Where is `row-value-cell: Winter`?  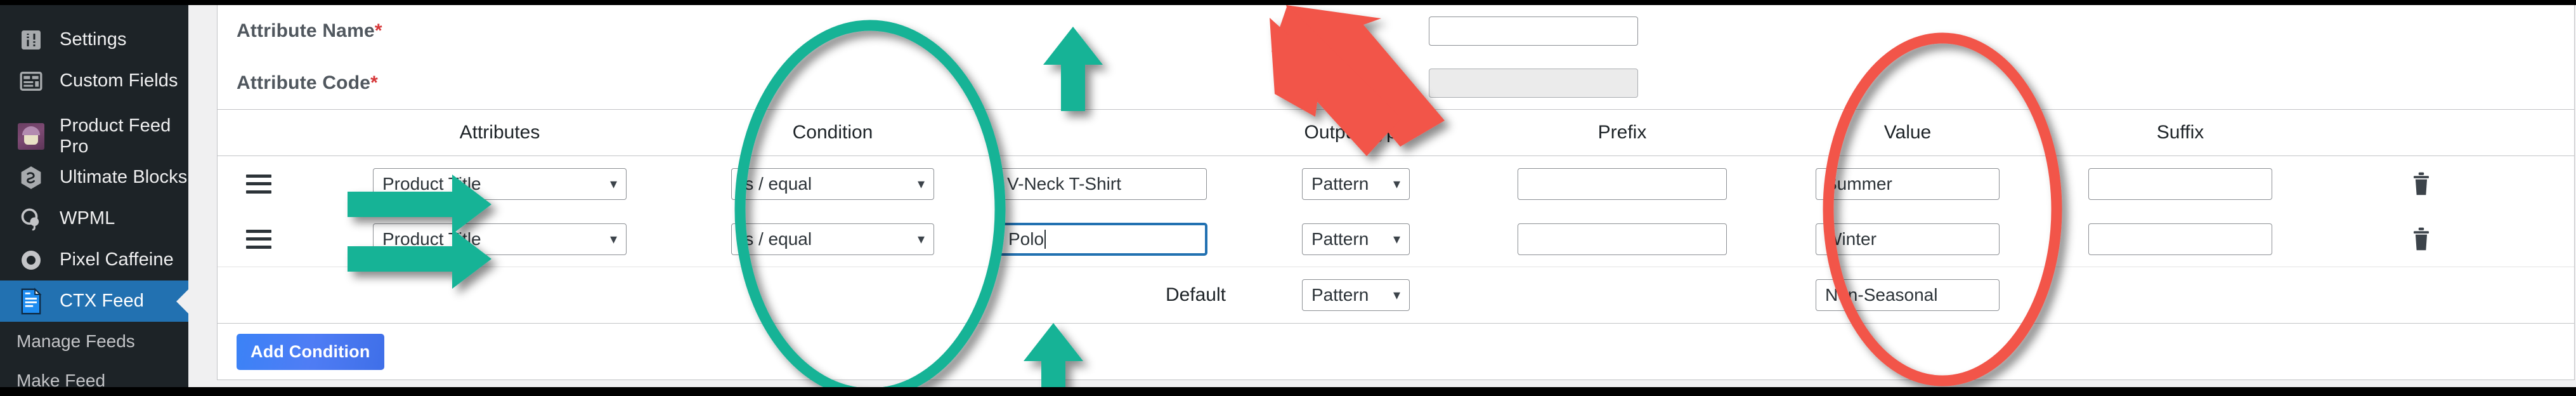
row-value-cell: Winter is located at coordinates (1907, 239).